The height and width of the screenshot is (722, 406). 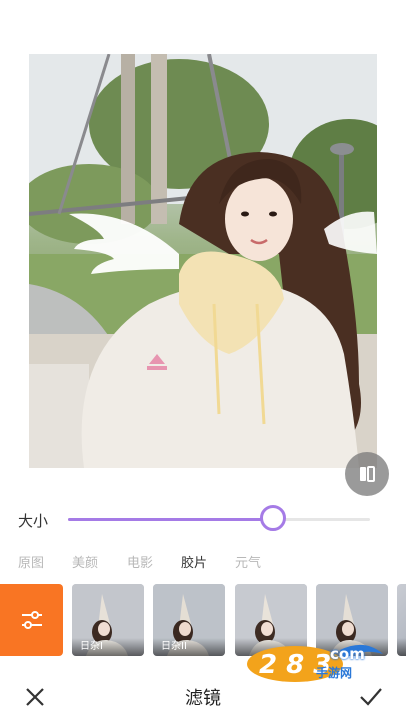 I want to click on size-slider-fill, so click(x=171, y=519).